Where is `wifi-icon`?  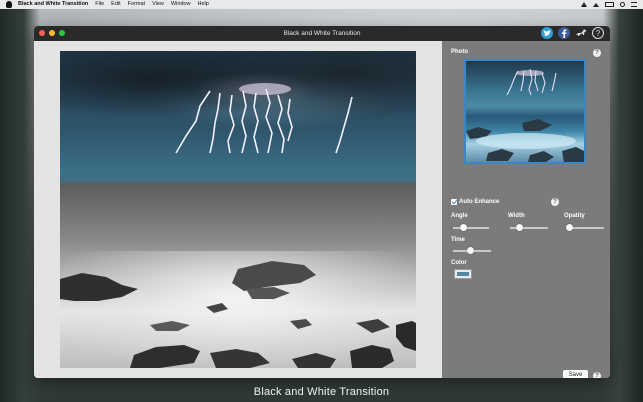
wifi-icon is located at coordinates (596, 4).